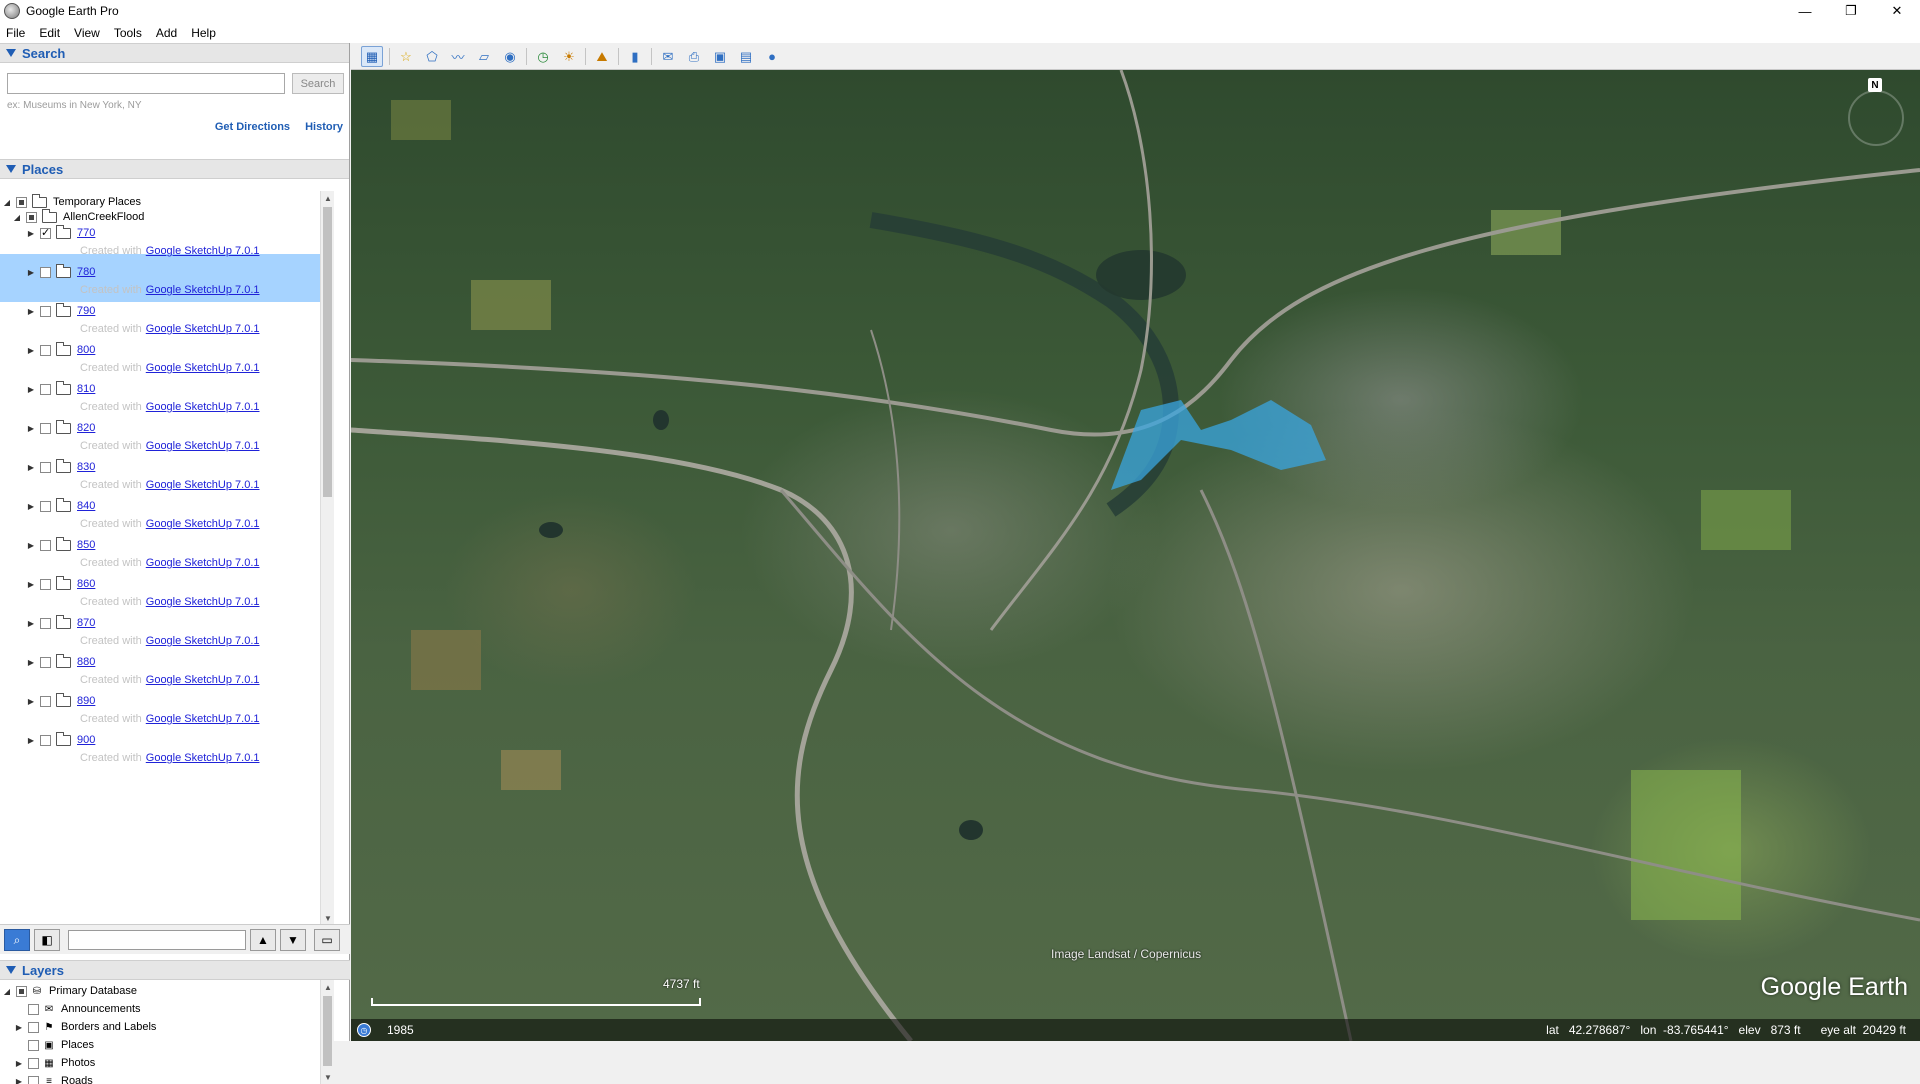 The image size is (1920, 1084). Describe the element at coordinates (128, 33) in the screenshot. I see `menu-tools: Tools` at that location.